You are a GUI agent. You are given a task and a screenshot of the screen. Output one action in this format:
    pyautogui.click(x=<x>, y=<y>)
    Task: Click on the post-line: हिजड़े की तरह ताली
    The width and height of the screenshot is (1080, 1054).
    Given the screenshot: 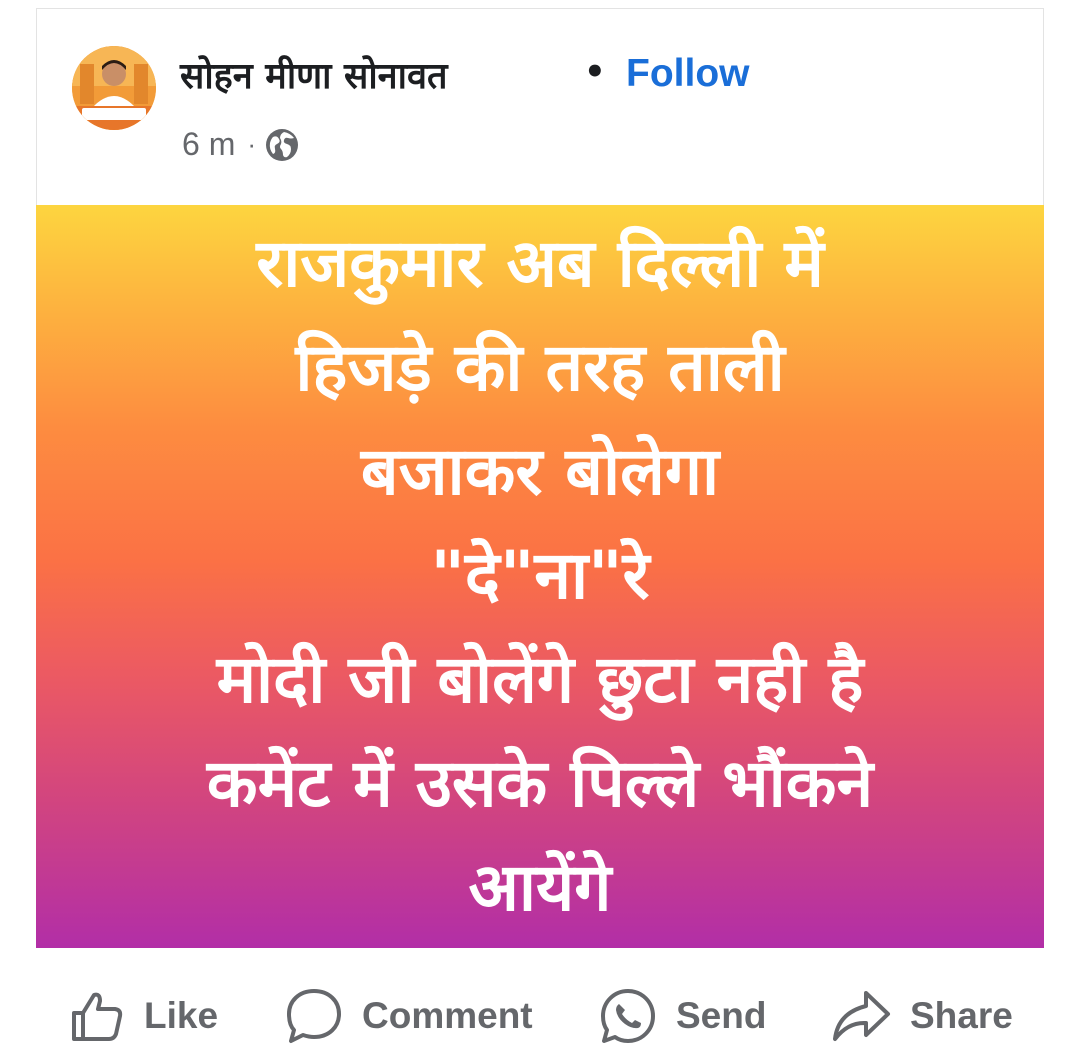 What is the action you would take?
    pyautogui.click(x=540, y=367)
    